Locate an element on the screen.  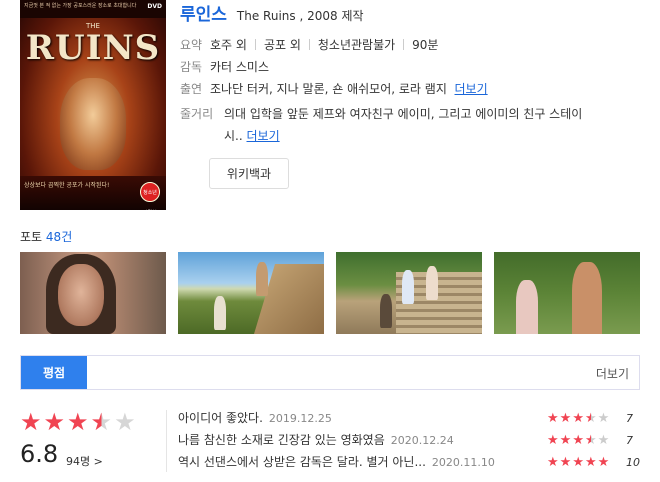
photo-count: 48건 is located at coordinates (59, 237).